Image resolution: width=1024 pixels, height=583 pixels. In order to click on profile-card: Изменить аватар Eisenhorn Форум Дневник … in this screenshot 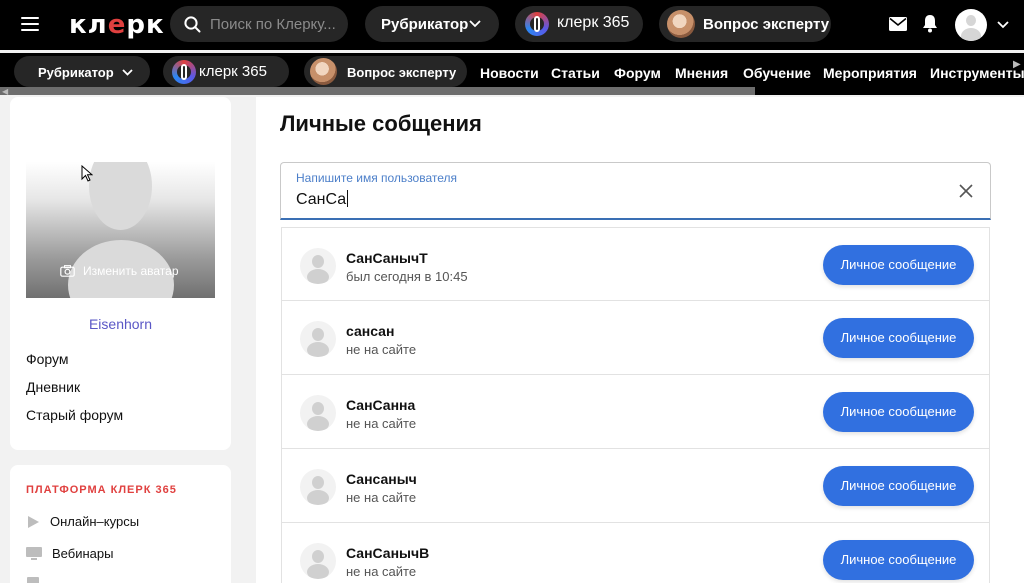, I will do `click(120, 273)`.